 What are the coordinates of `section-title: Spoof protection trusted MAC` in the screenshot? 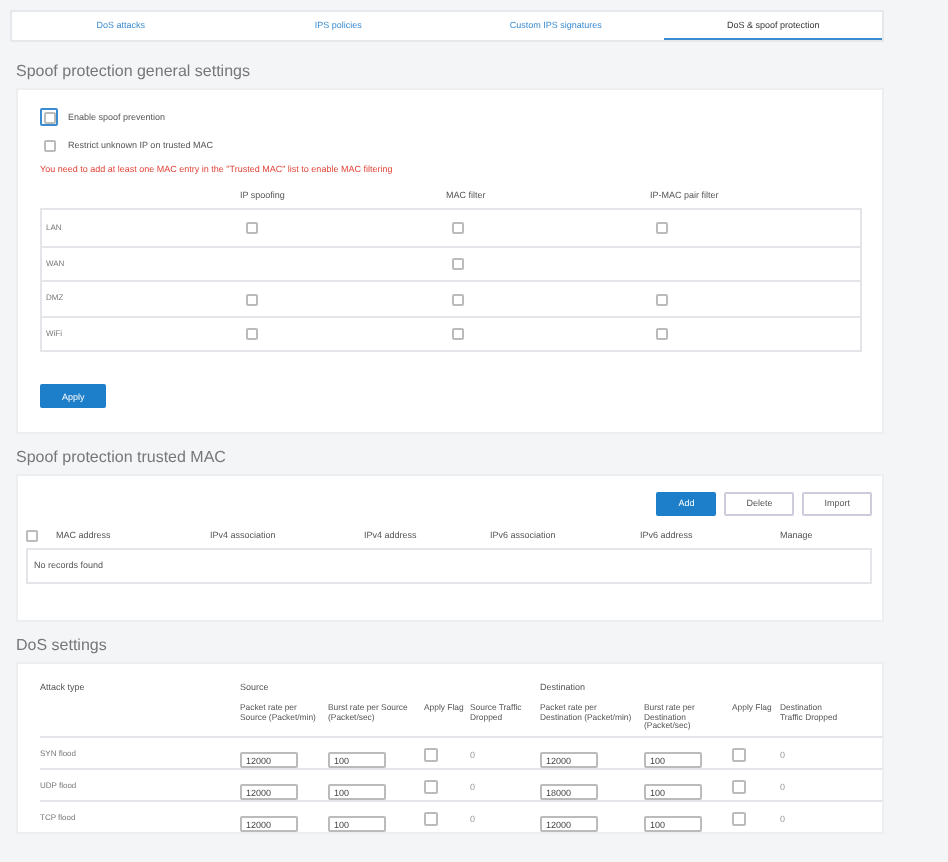 It's located at (122, 456).